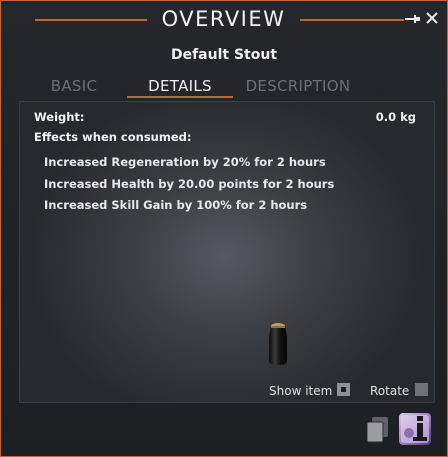  Describe the element at coordinates (180, 87) in the screenshot. I see `tab-details: DETAILS` at that location.